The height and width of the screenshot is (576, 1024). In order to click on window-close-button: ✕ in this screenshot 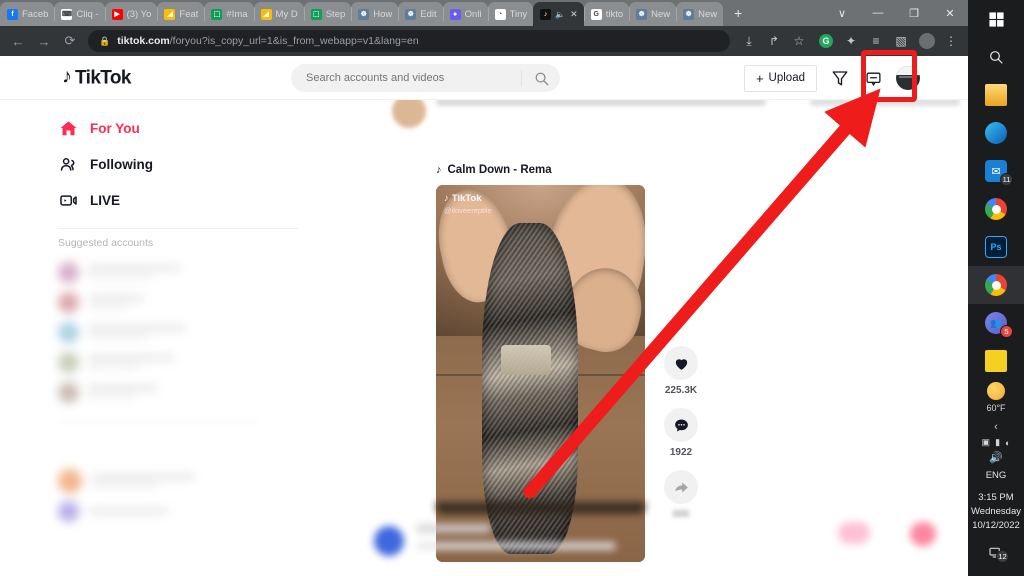, I will do `click(950, 13)`.